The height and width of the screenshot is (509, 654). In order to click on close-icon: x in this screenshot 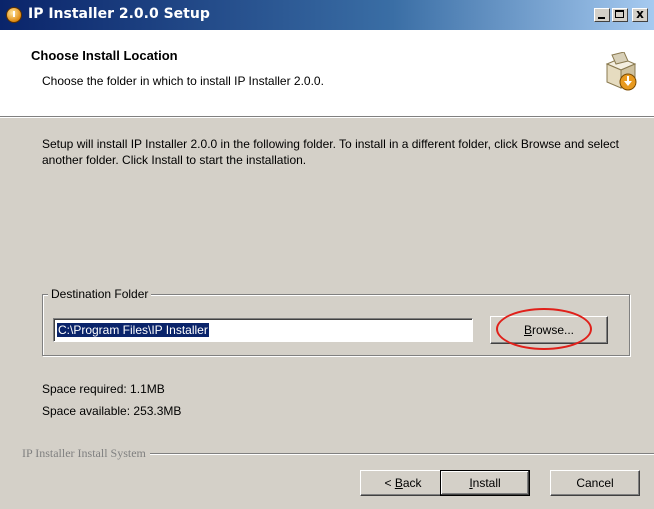, I will do `click(640, 14)`.